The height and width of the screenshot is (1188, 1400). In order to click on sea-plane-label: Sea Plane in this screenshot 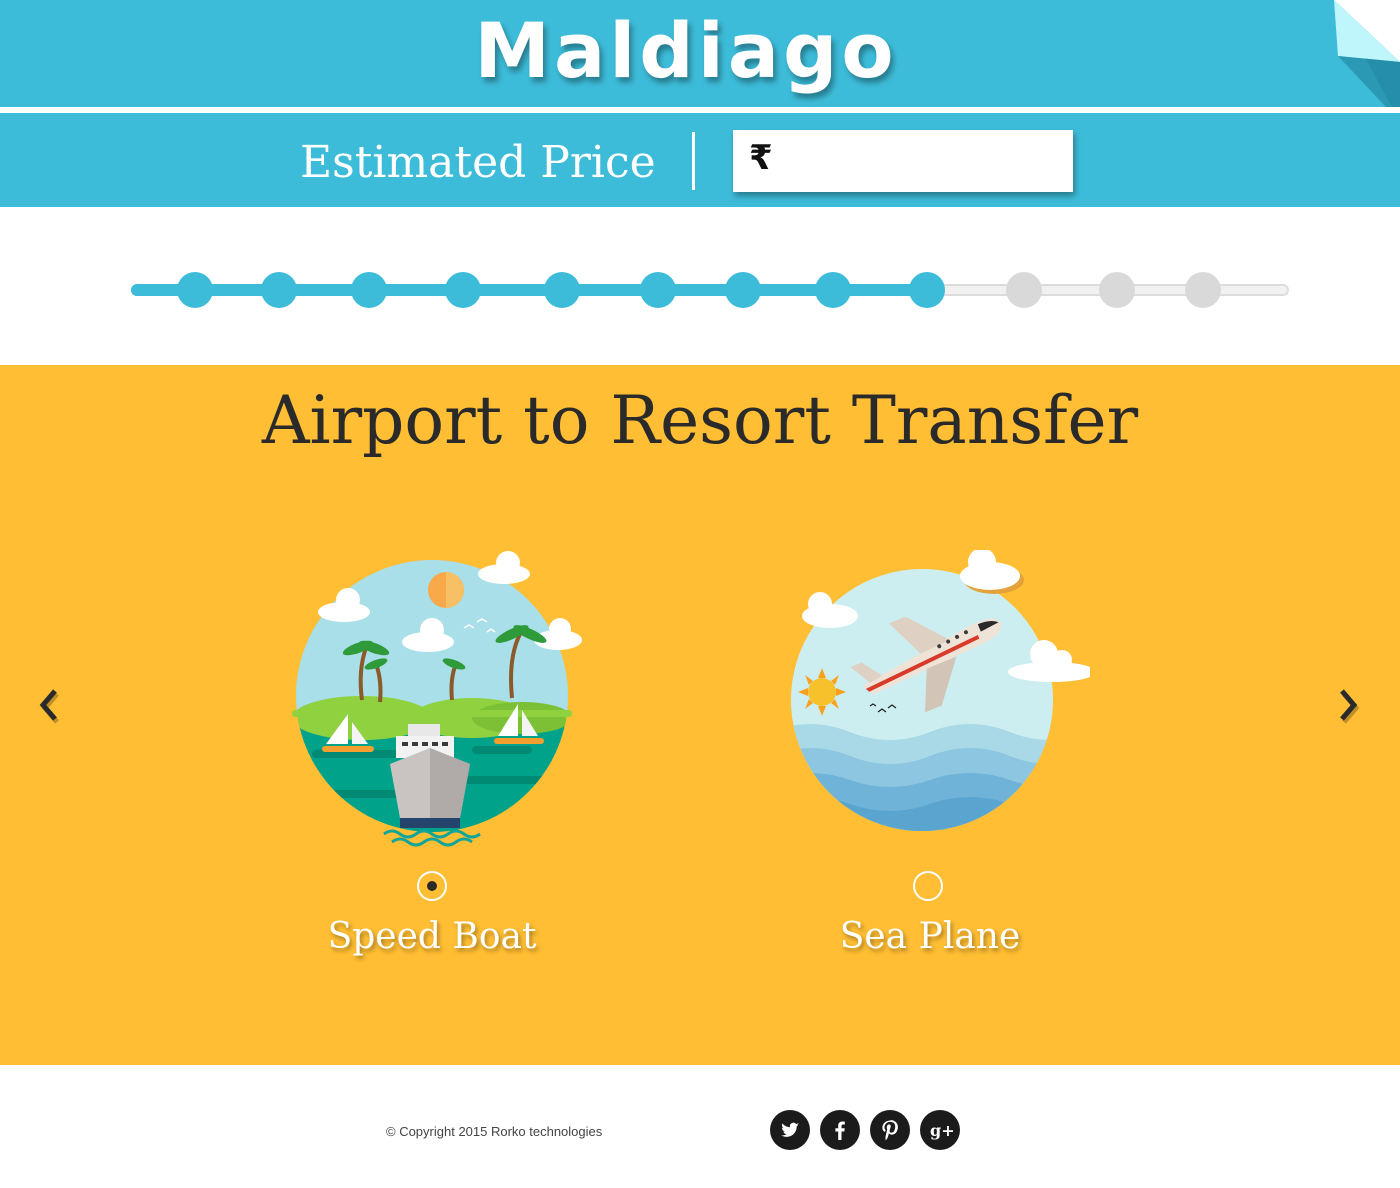, I will do `click(930, 936)`.